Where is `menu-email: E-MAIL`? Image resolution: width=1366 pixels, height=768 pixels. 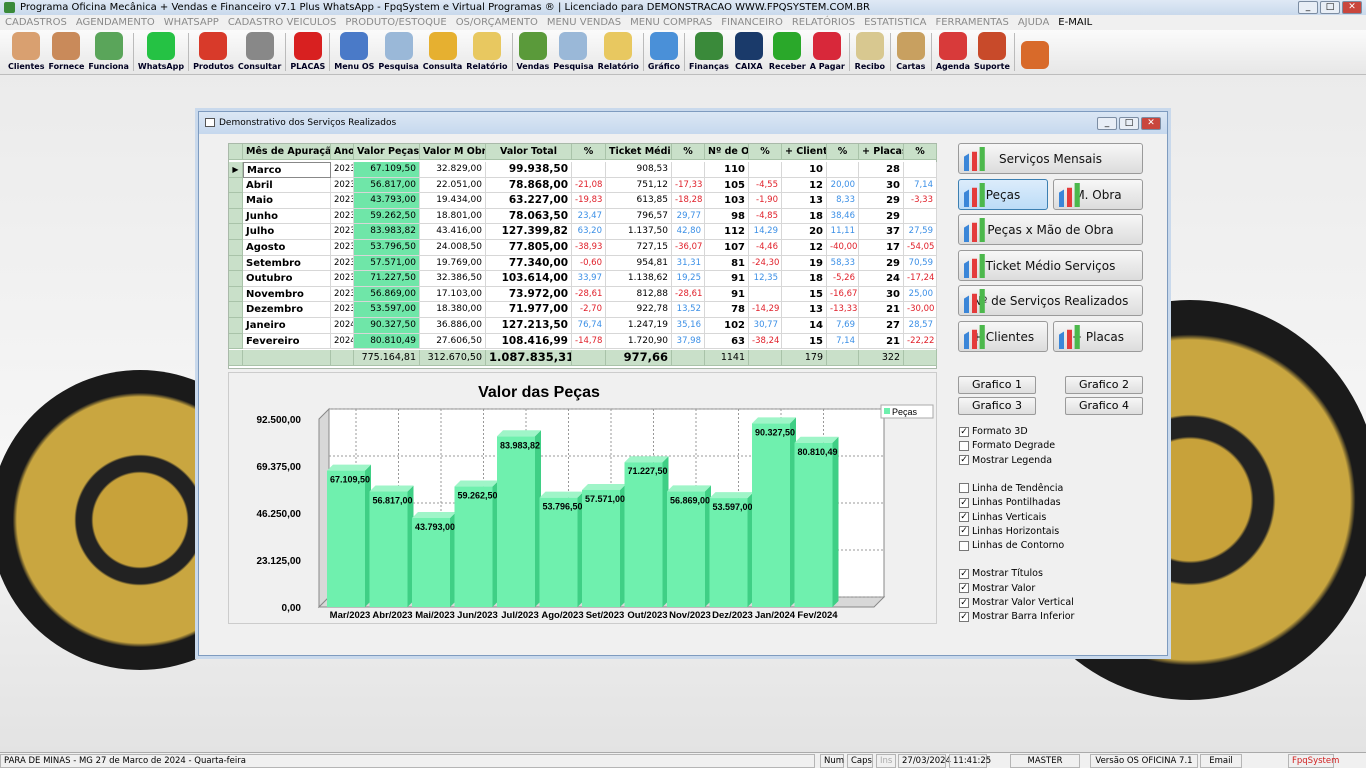
menu-email: E-MAIL is located at coordinates (1075, 22).